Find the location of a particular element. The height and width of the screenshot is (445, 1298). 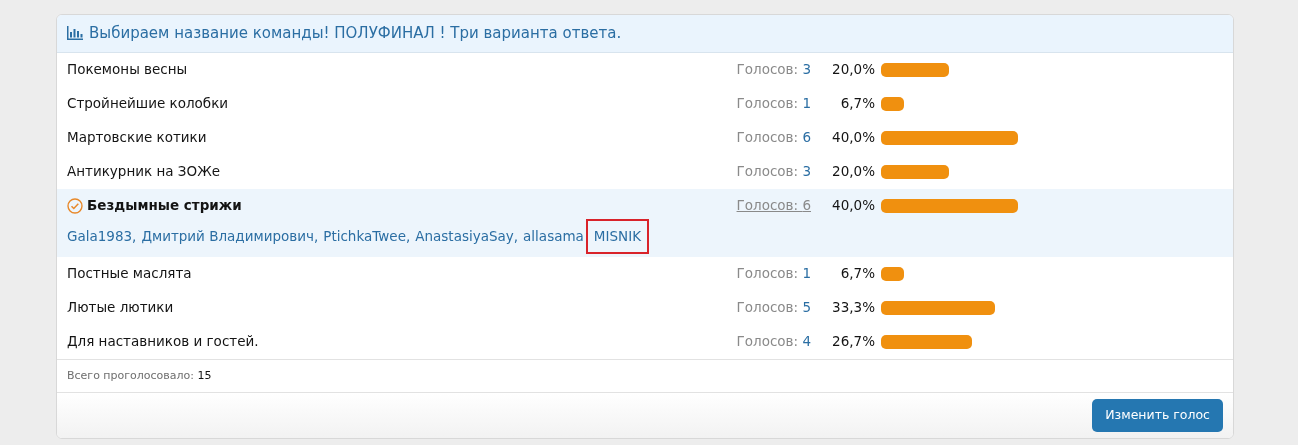

voter-link: Gala1983, is located at coordinates (102, 236).